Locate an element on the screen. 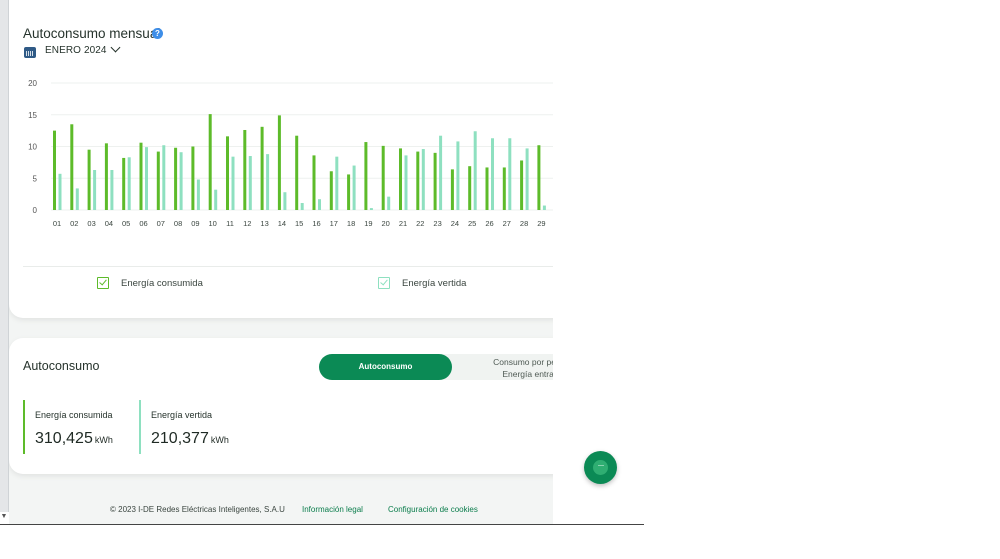 This screenshot has height=559, width=1000. x-tick-label: 13 is located at coordinates (264, 223).